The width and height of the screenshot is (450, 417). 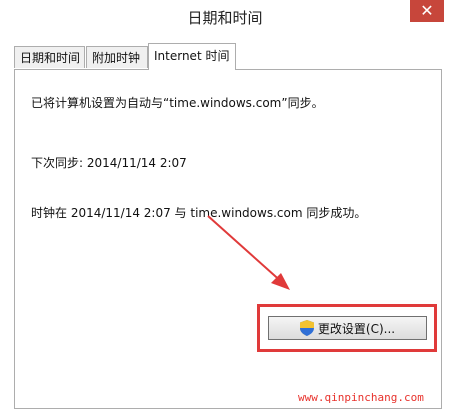 I want to click on close-icon: ✕, so click(x=427, y=10).